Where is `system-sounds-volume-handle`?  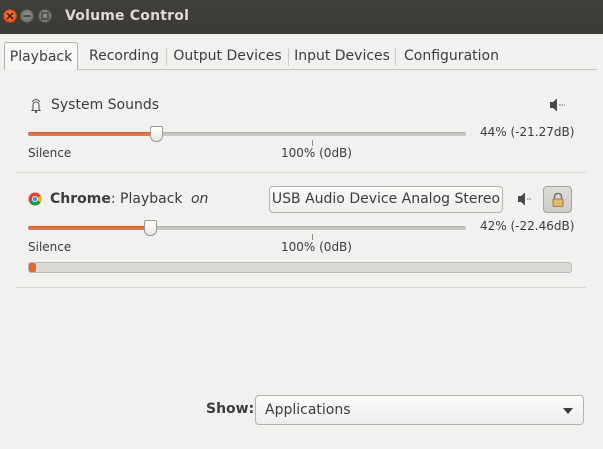
system-sounds-volume-handle is located at coordinates (156, 134).